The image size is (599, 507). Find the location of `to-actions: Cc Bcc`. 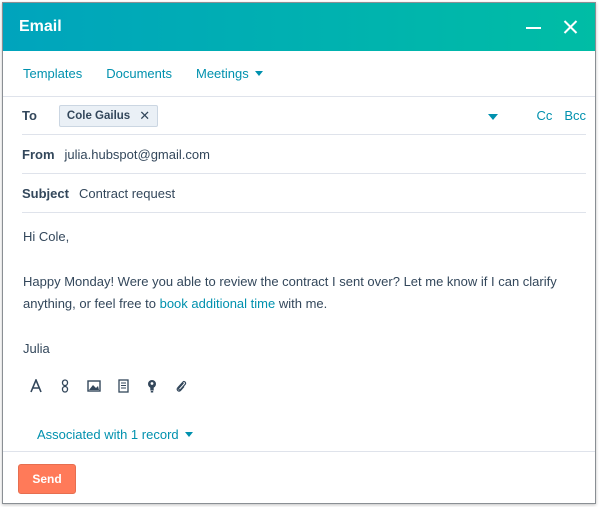

to-actions: Cc Bcc is located at coordinates (537, 115).